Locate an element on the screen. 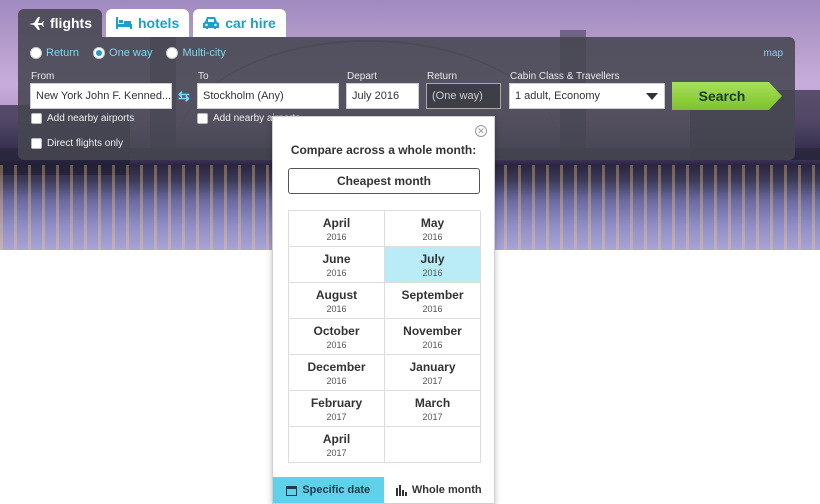 The width and height of the screenshot is (820, 504). month-name: September is located at coordinates (432, 294).